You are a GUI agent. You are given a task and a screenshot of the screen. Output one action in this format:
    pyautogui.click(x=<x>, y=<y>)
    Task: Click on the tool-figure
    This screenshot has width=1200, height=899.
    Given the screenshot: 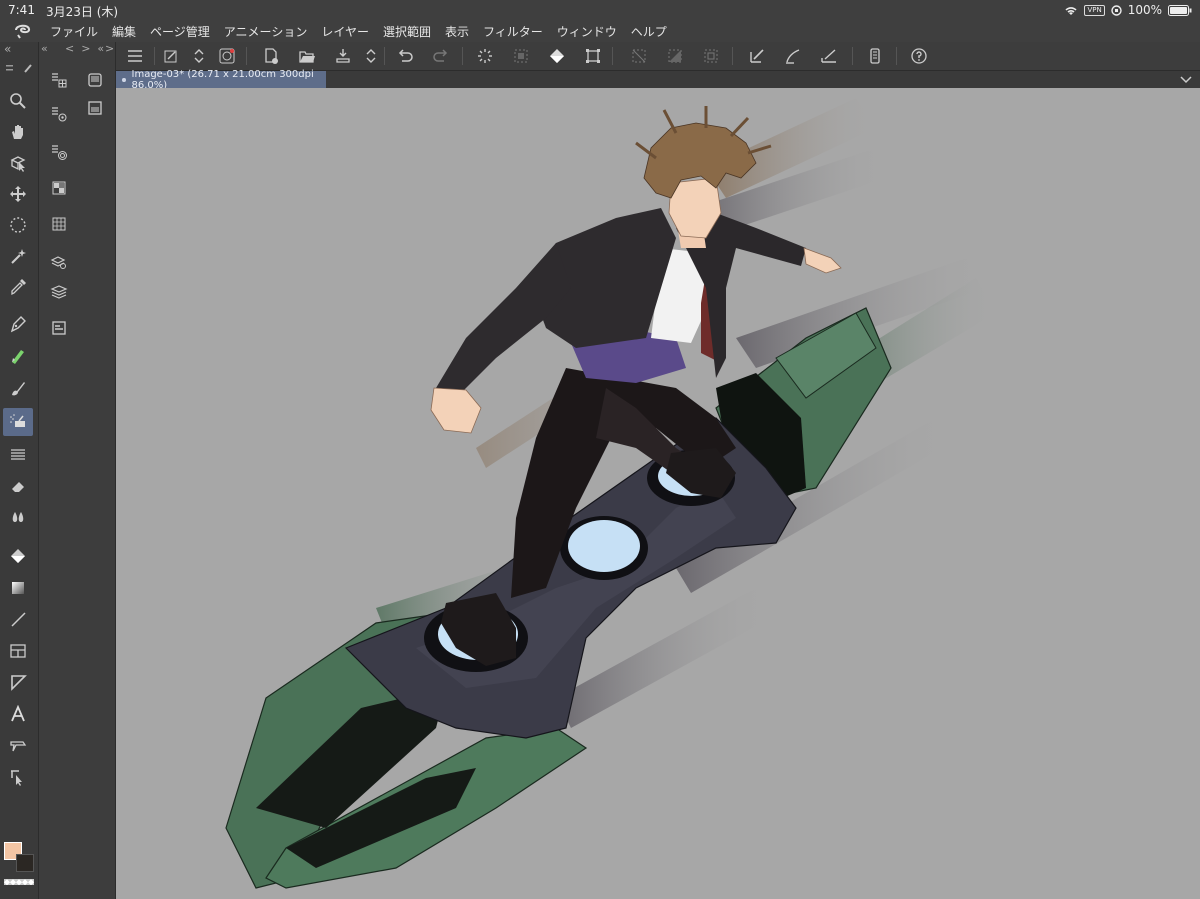 What is the action you would take?
    pyautogui.click(x=18, y=619)
    